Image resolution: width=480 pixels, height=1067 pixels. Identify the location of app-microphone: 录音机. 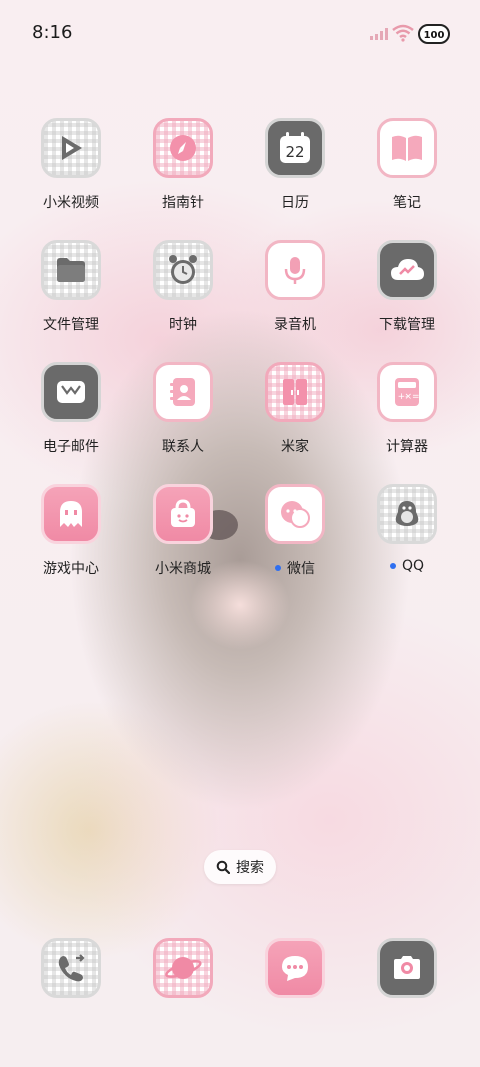
(295, 287).